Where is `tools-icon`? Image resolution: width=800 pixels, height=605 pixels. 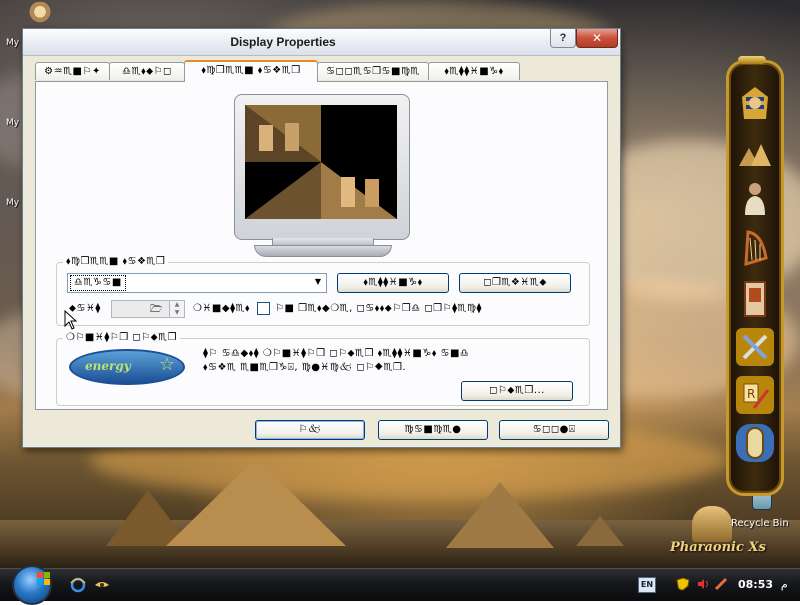 tools-icon is located at coordinates (755, 347).